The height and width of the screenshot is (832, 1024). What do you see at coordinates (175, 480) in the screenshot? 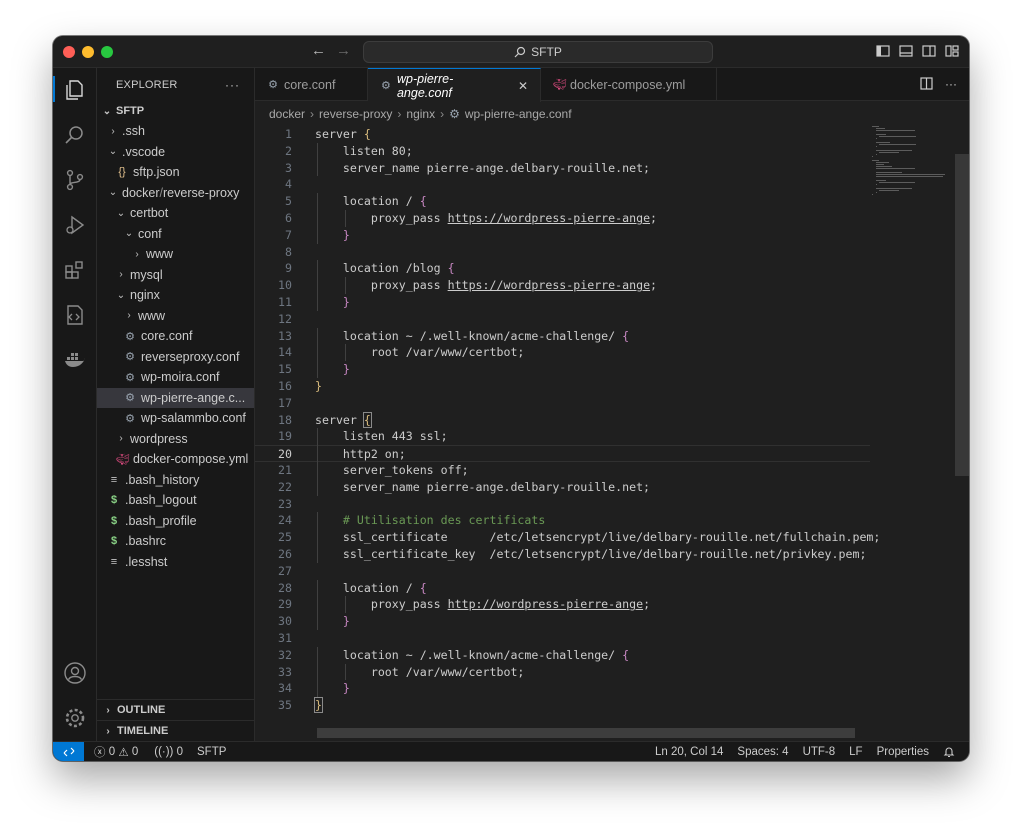
I see `file-item: ≡ .bash_history` at bounding box center [175, 480].